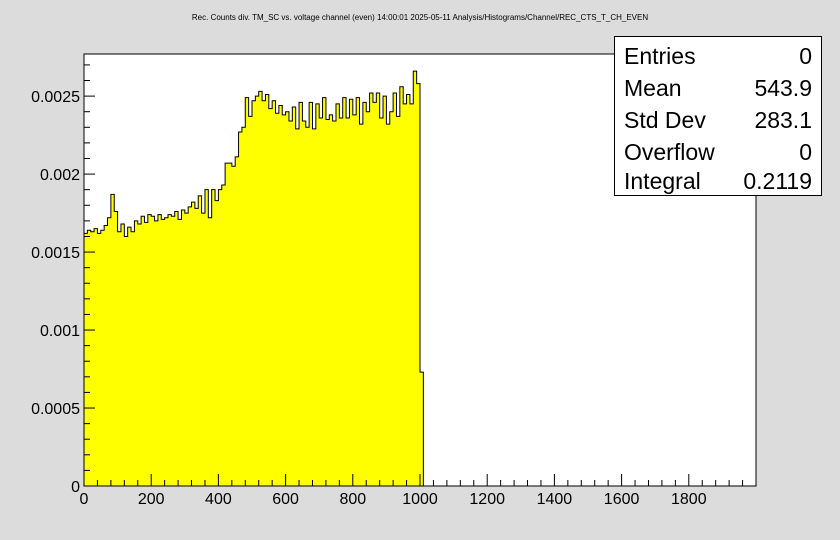  Describe the element at coordinates (55, 97) in the screenshot. I see `y-tick-label: 0.0025` at that location.